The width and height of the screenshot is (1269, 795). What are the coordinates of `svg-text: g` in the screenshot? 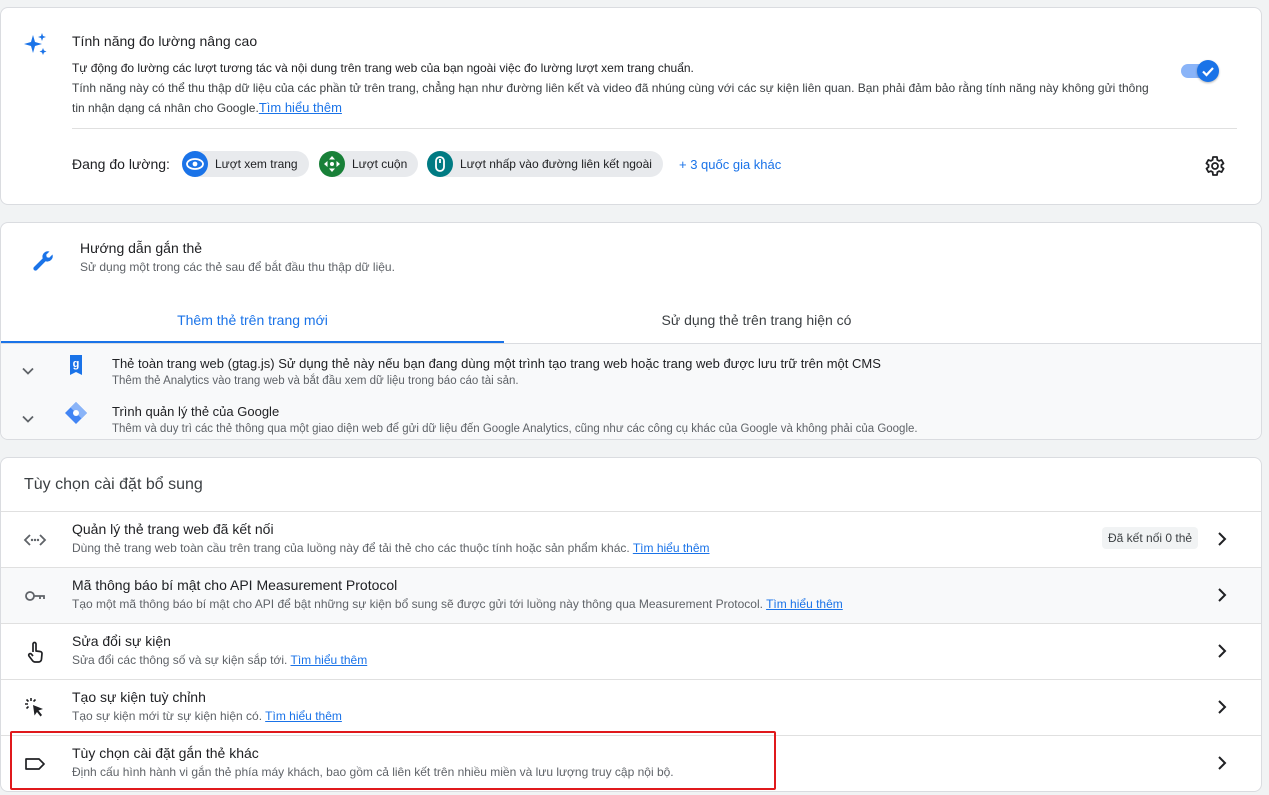 It's located at (76, 364).